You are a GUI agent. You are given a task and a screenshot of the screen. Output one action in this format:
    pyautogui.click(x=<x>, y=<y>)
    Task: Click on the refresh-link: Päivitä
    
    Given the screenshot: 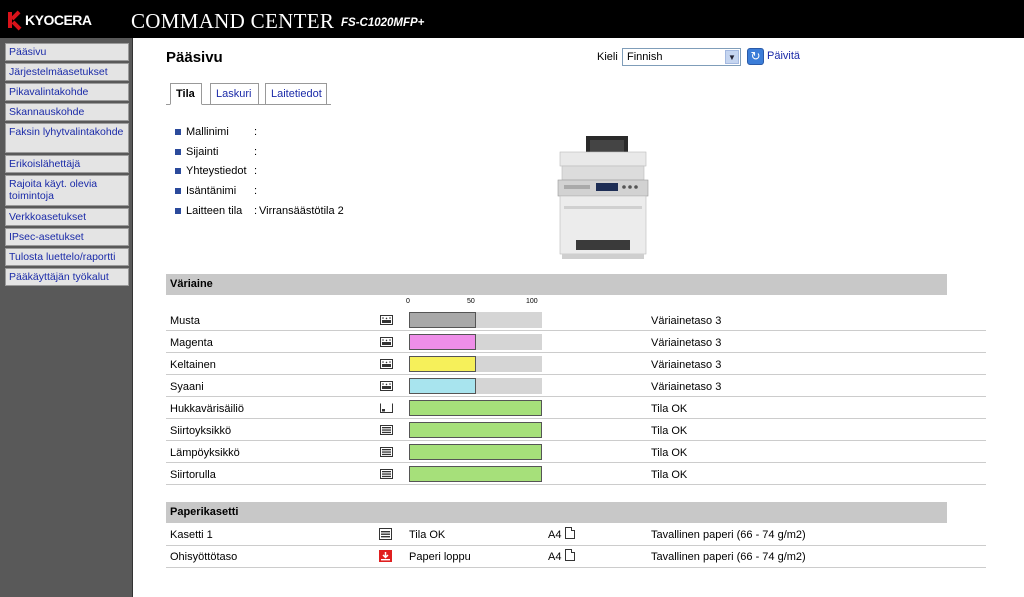 What is the action you would take?
    pyautogui.click(x=783, y=56)
    